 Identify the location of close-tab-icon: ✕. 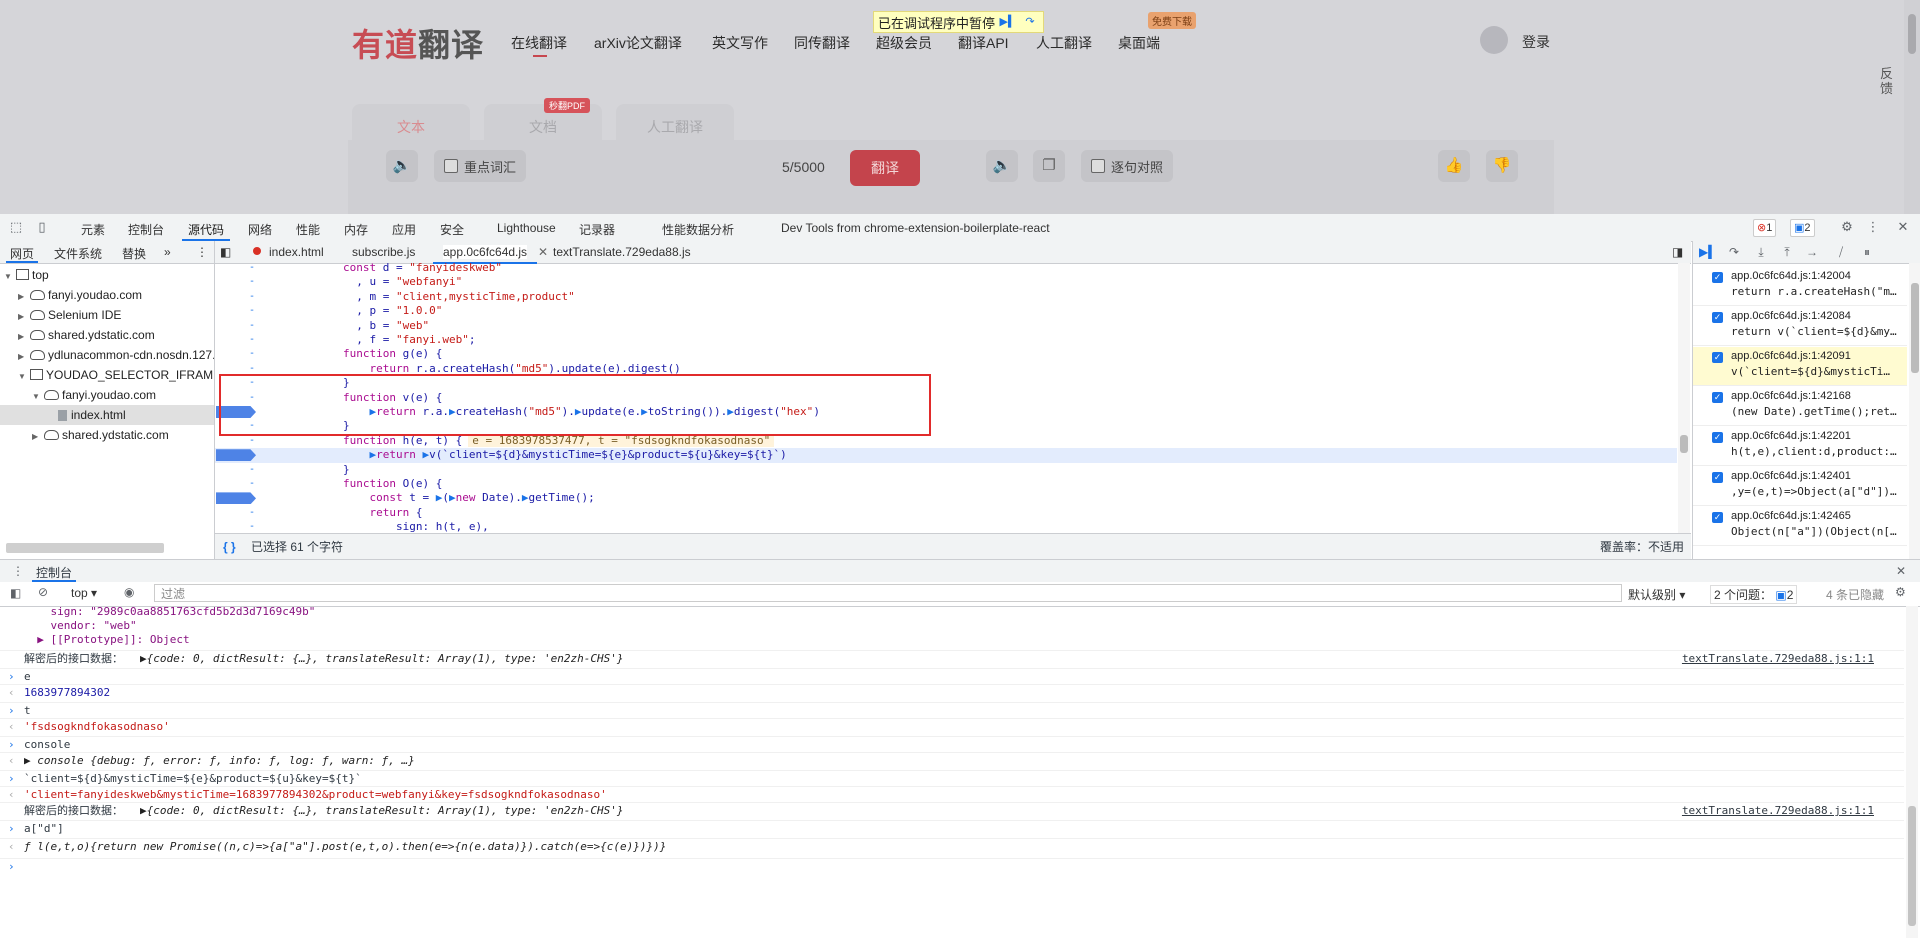
(543, 252).